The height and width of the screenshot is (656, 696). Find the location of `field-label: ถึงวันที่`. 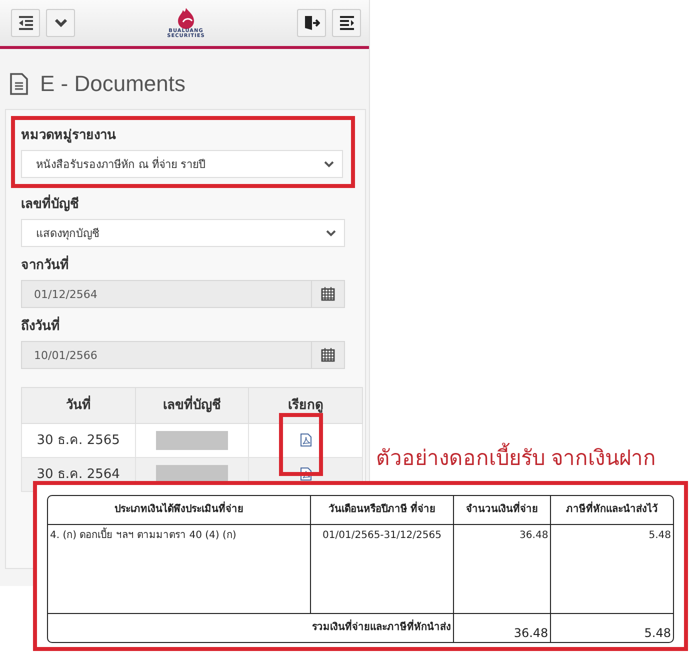

field-label: ถึงวันที่ is located at coordinates (183, 327).